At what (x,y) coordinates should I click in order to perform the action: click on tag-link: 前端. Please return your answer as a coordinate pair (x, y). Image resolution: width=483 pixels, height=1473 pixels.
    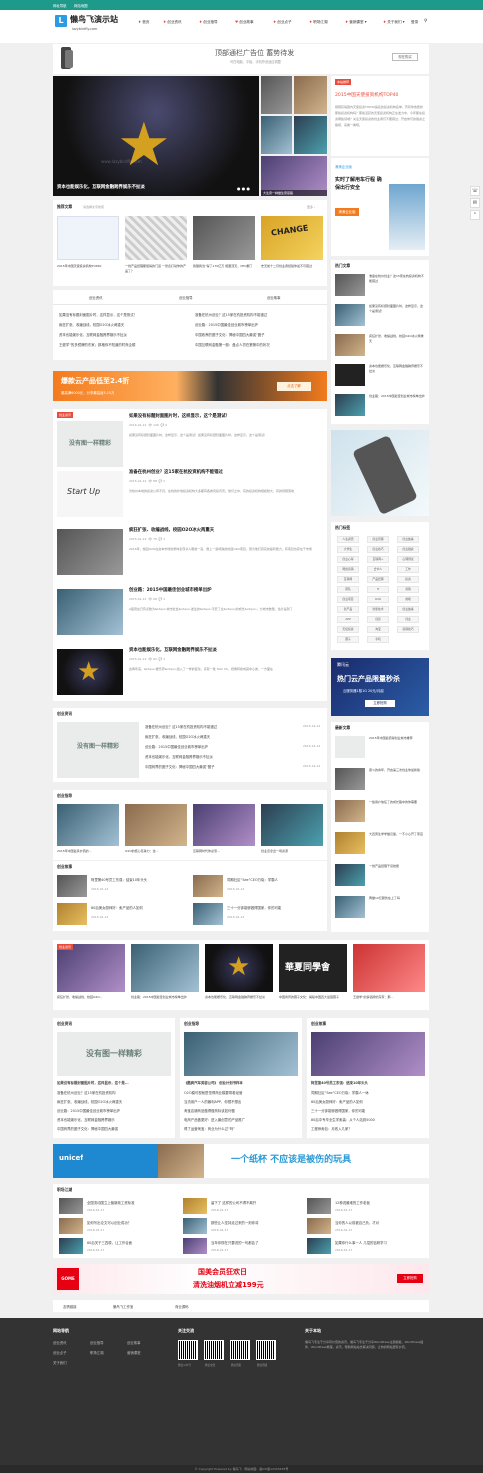
    Looking at the image, I should click on (408, 599).